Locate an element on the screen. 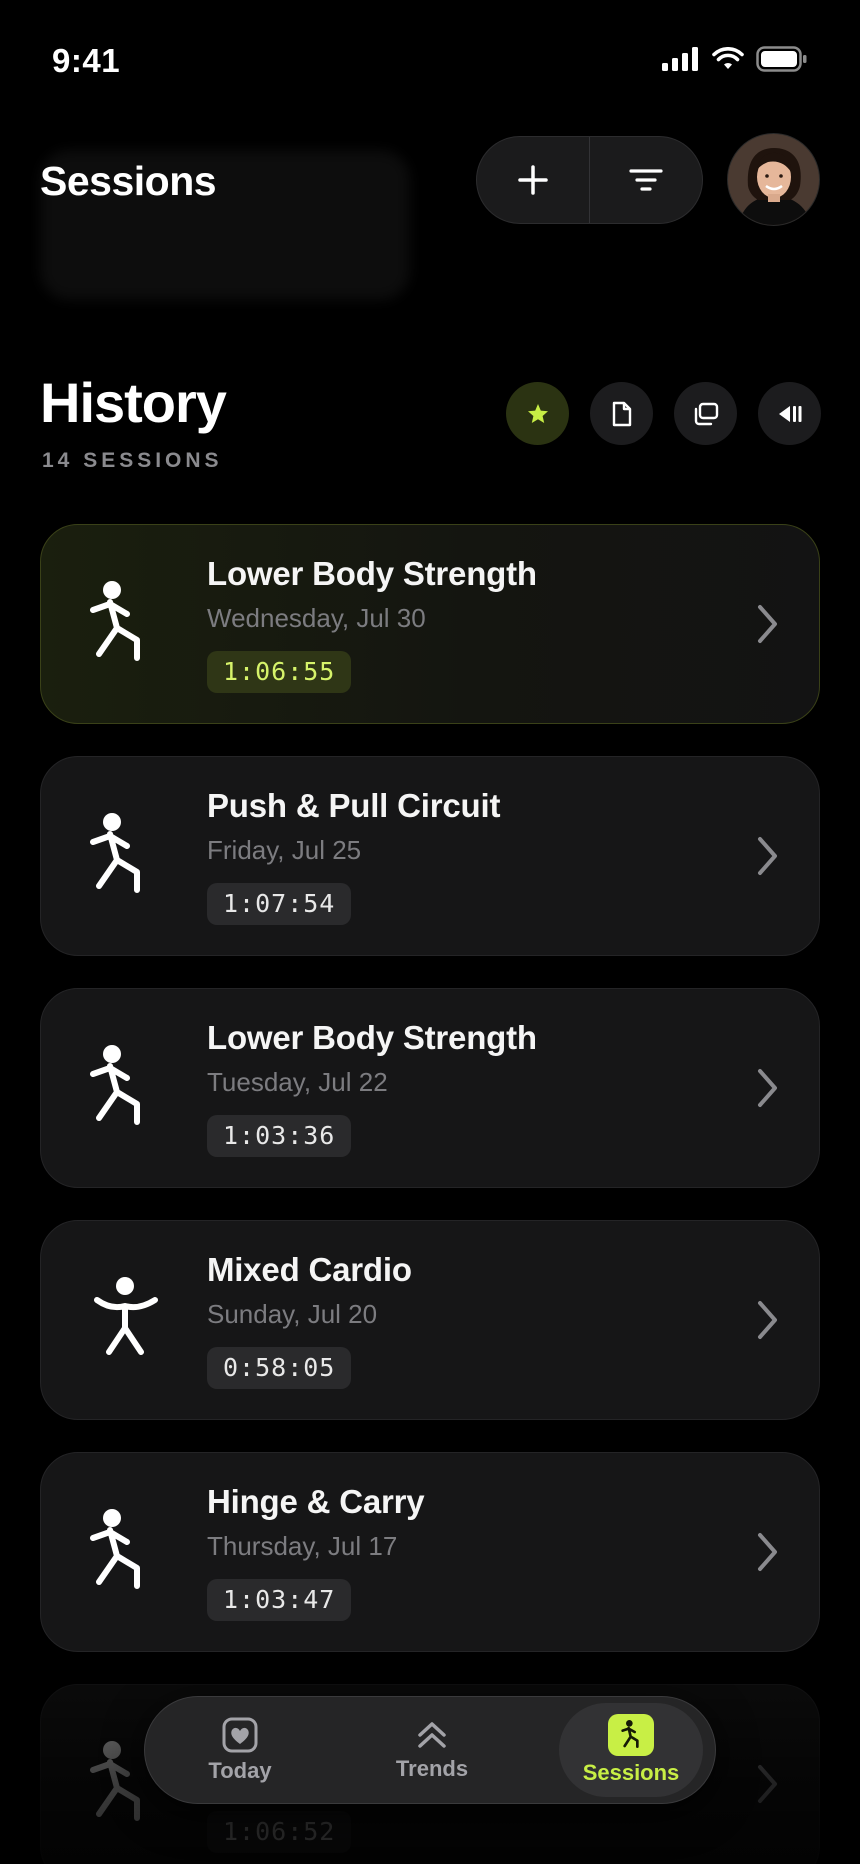 The width and height of the screenshot is (860, 1864). copy-filter-button is located at coordinates (705, 413).